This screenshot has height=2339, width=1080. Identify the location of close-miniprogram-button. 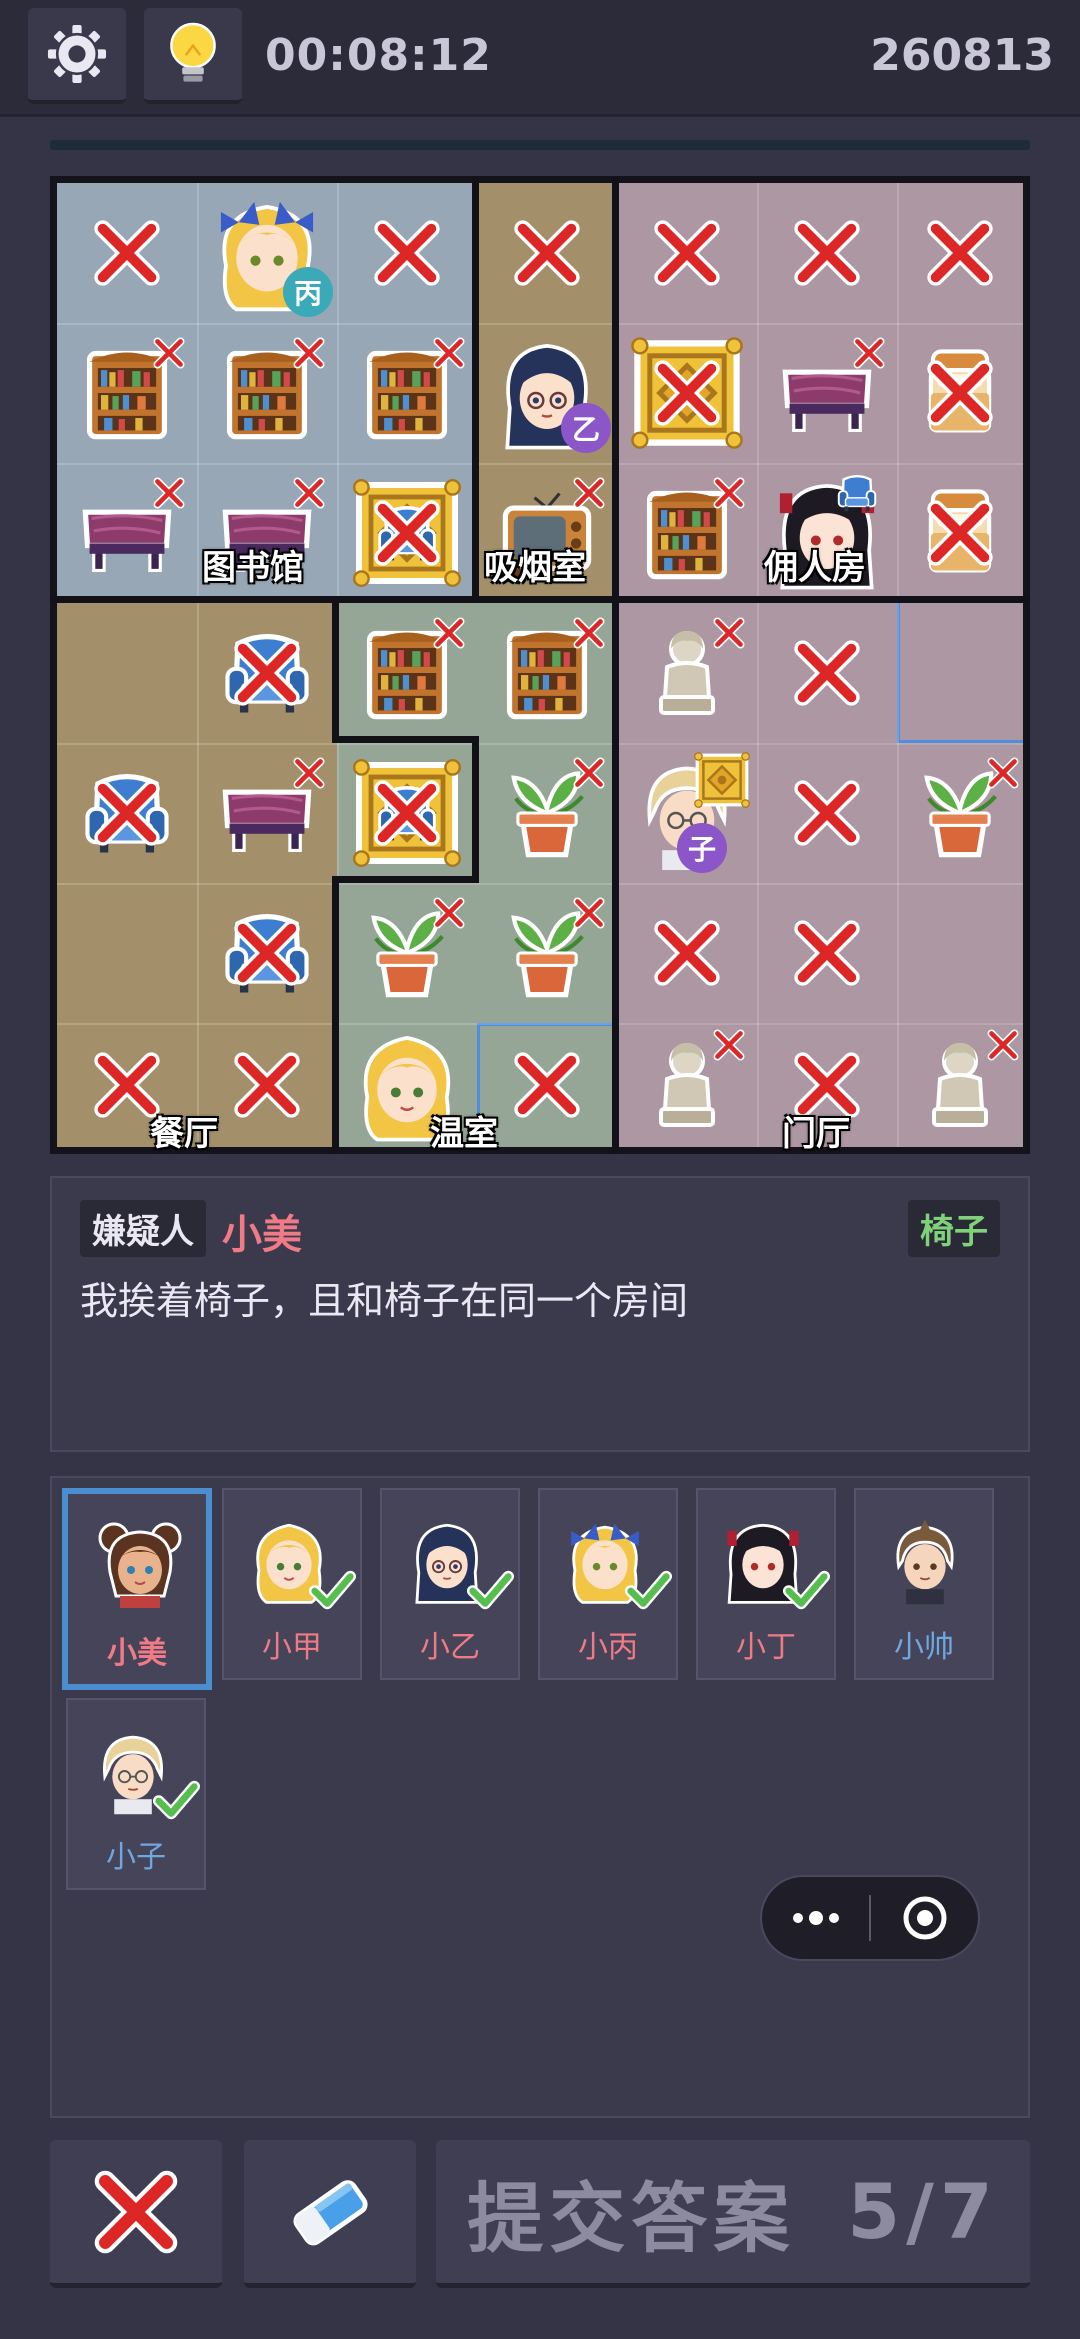
(924, 1918).